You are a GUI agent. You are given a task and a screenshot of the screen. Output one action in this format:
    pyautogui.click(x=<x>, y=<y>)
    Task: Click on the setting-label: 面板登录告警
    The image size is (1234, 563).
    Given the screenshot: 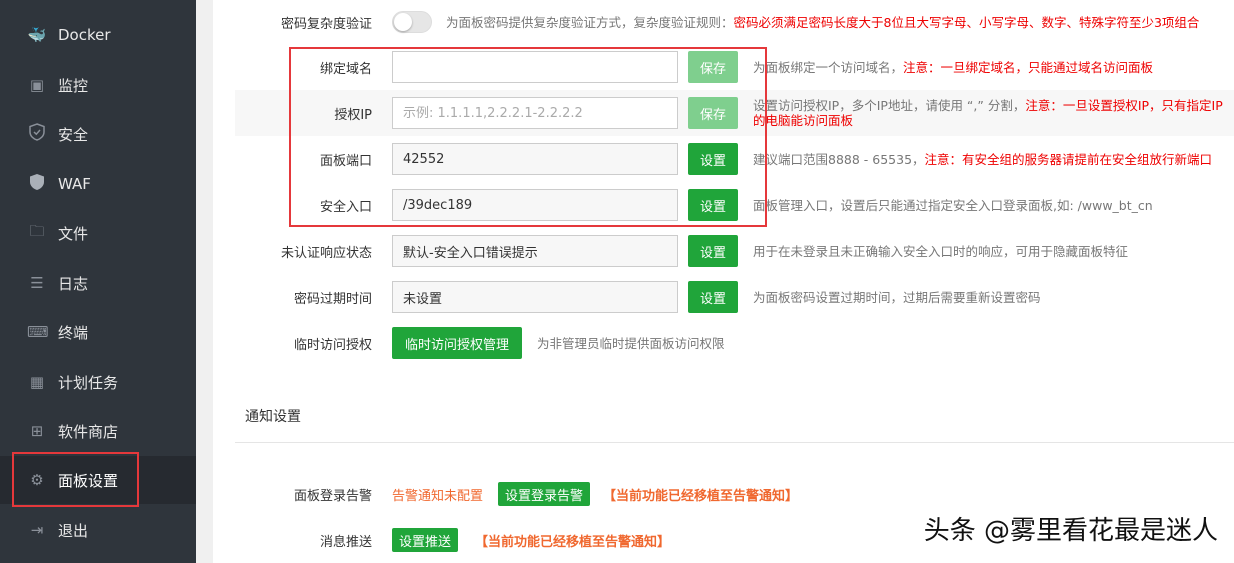 What is the action you would take?
    pyautogui.click(x=332, y=496)
    